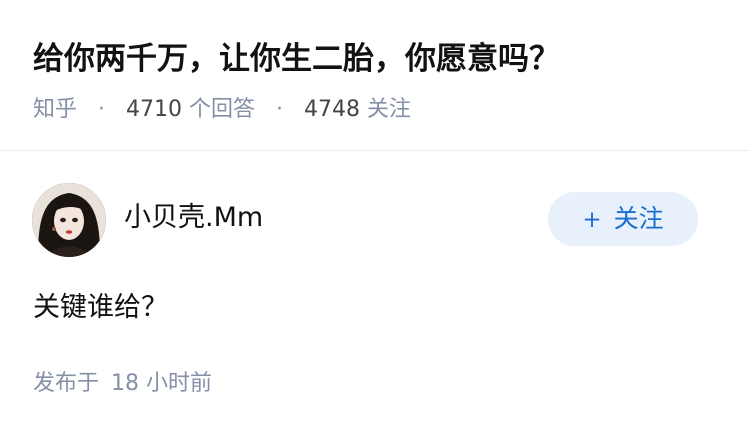 This screenshot has height=434, width=750. I want to click on follow-button-label: 关注, so click(638, 218).